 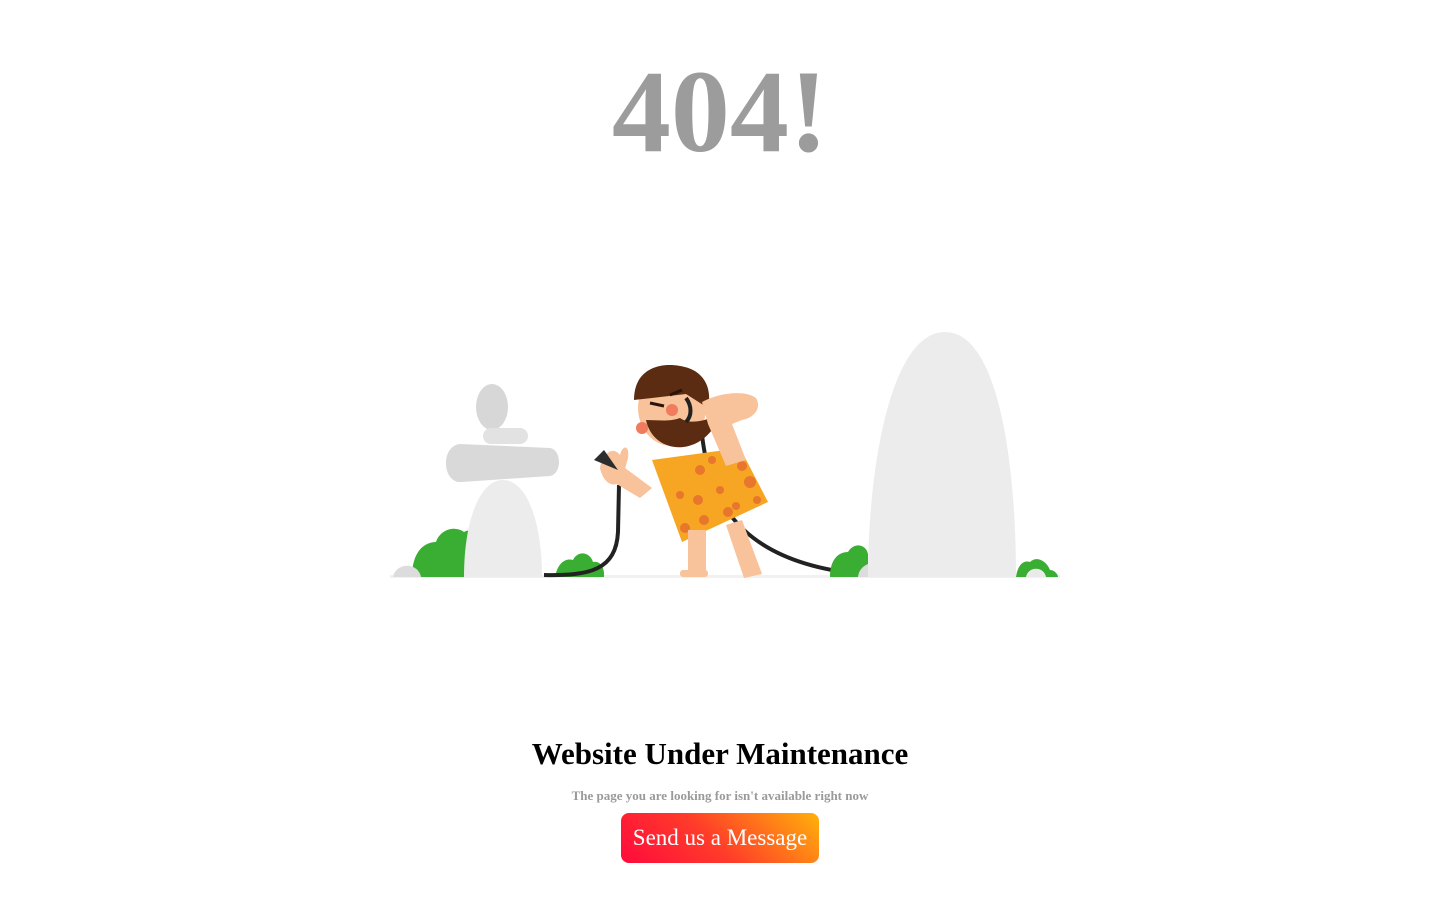 What do you see at coordinates (505, 436) in the screenshot?
I see `middle-stone-icon` at bounding box center [505, 436].